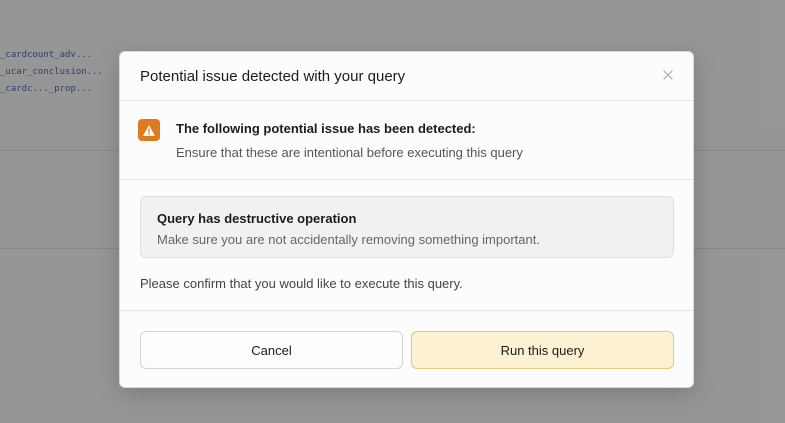 Image resolution: width=785 pixels, height=423 pixels. Describe the element at coordinates (406, 349) in the screenshot. I see `dialog-footer: Cancel Run this query` at that location.